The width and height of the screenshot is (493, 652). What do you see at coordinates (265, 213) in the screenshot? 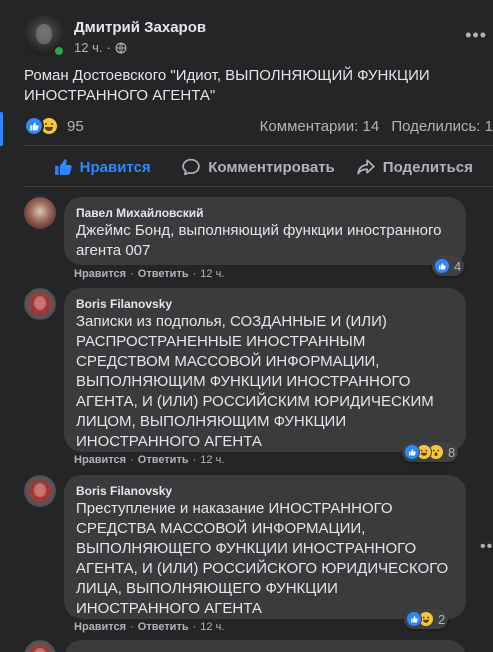
I see `comment-author: Павел Михайловский` at bounding box center [265, 213].